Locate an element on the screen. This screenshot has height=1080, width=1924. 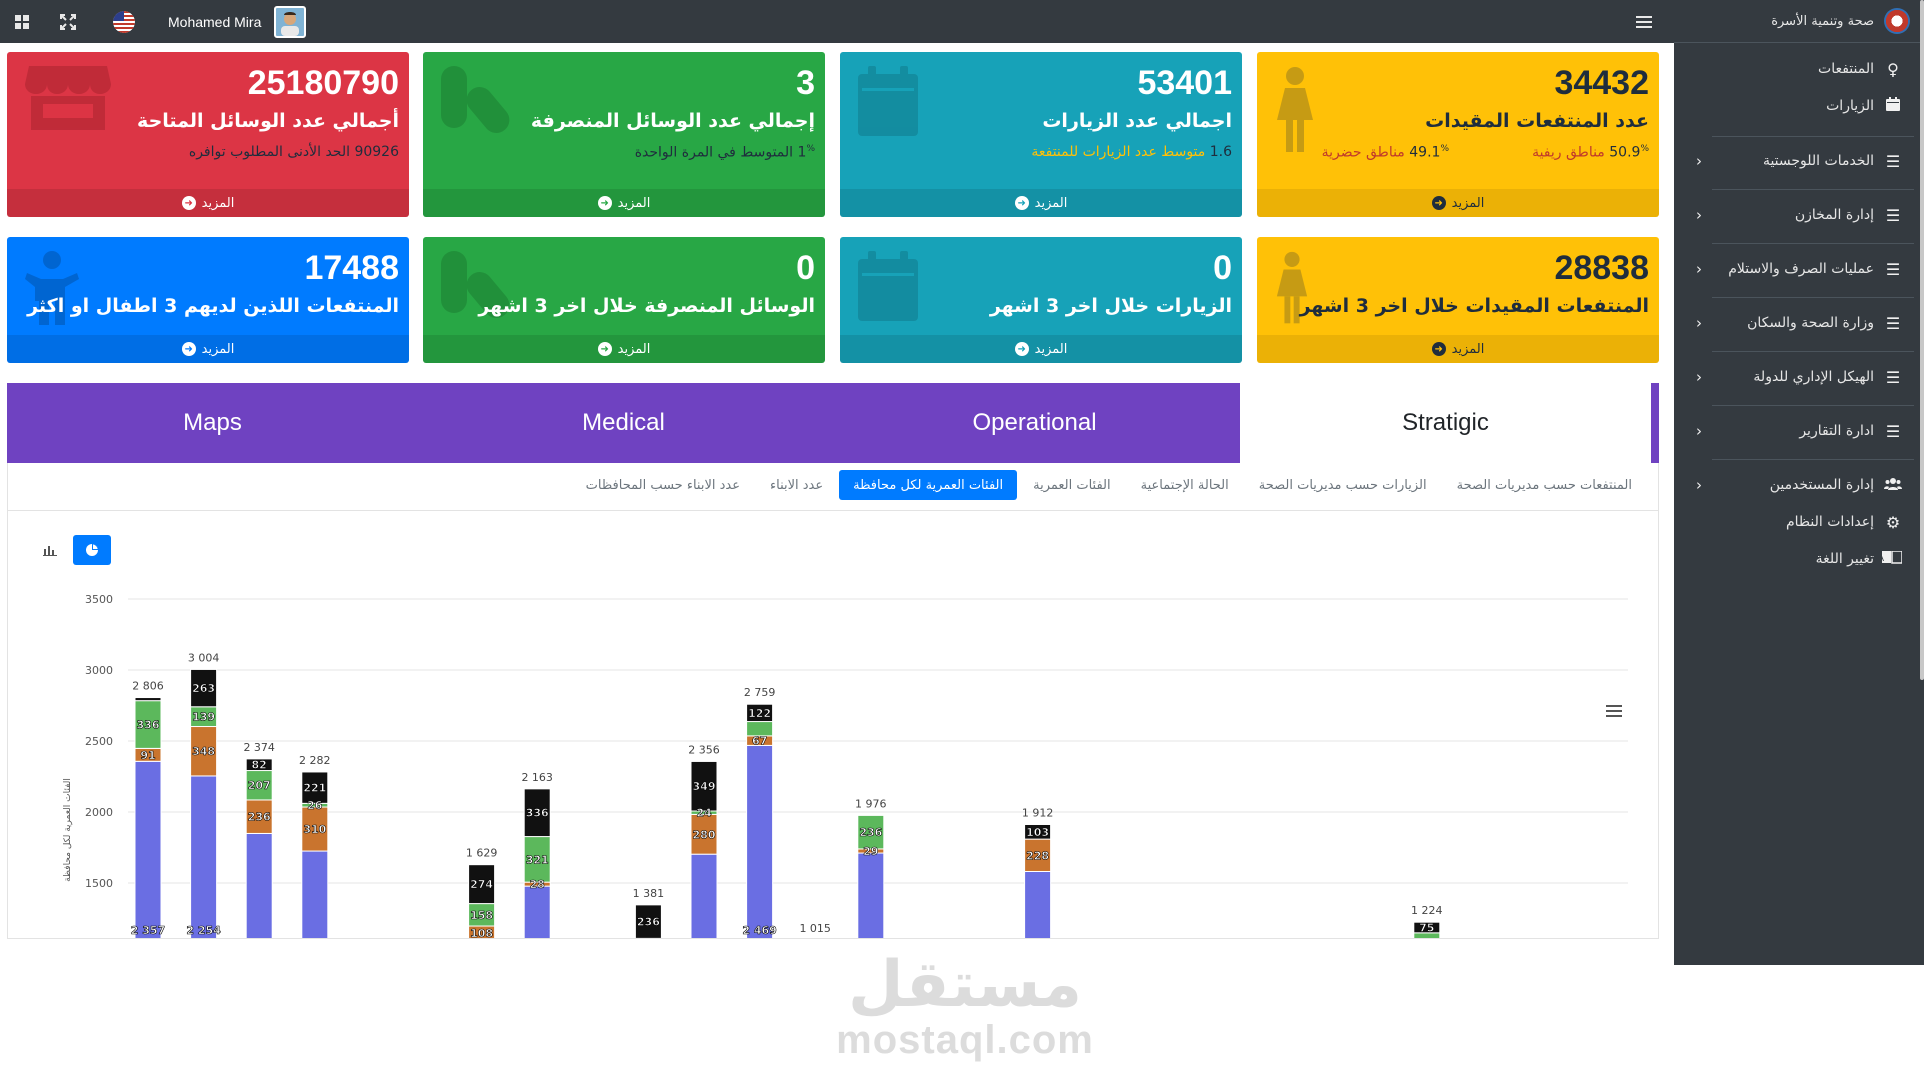
bar-data-label: 236 is located at coordinates (259, 817).